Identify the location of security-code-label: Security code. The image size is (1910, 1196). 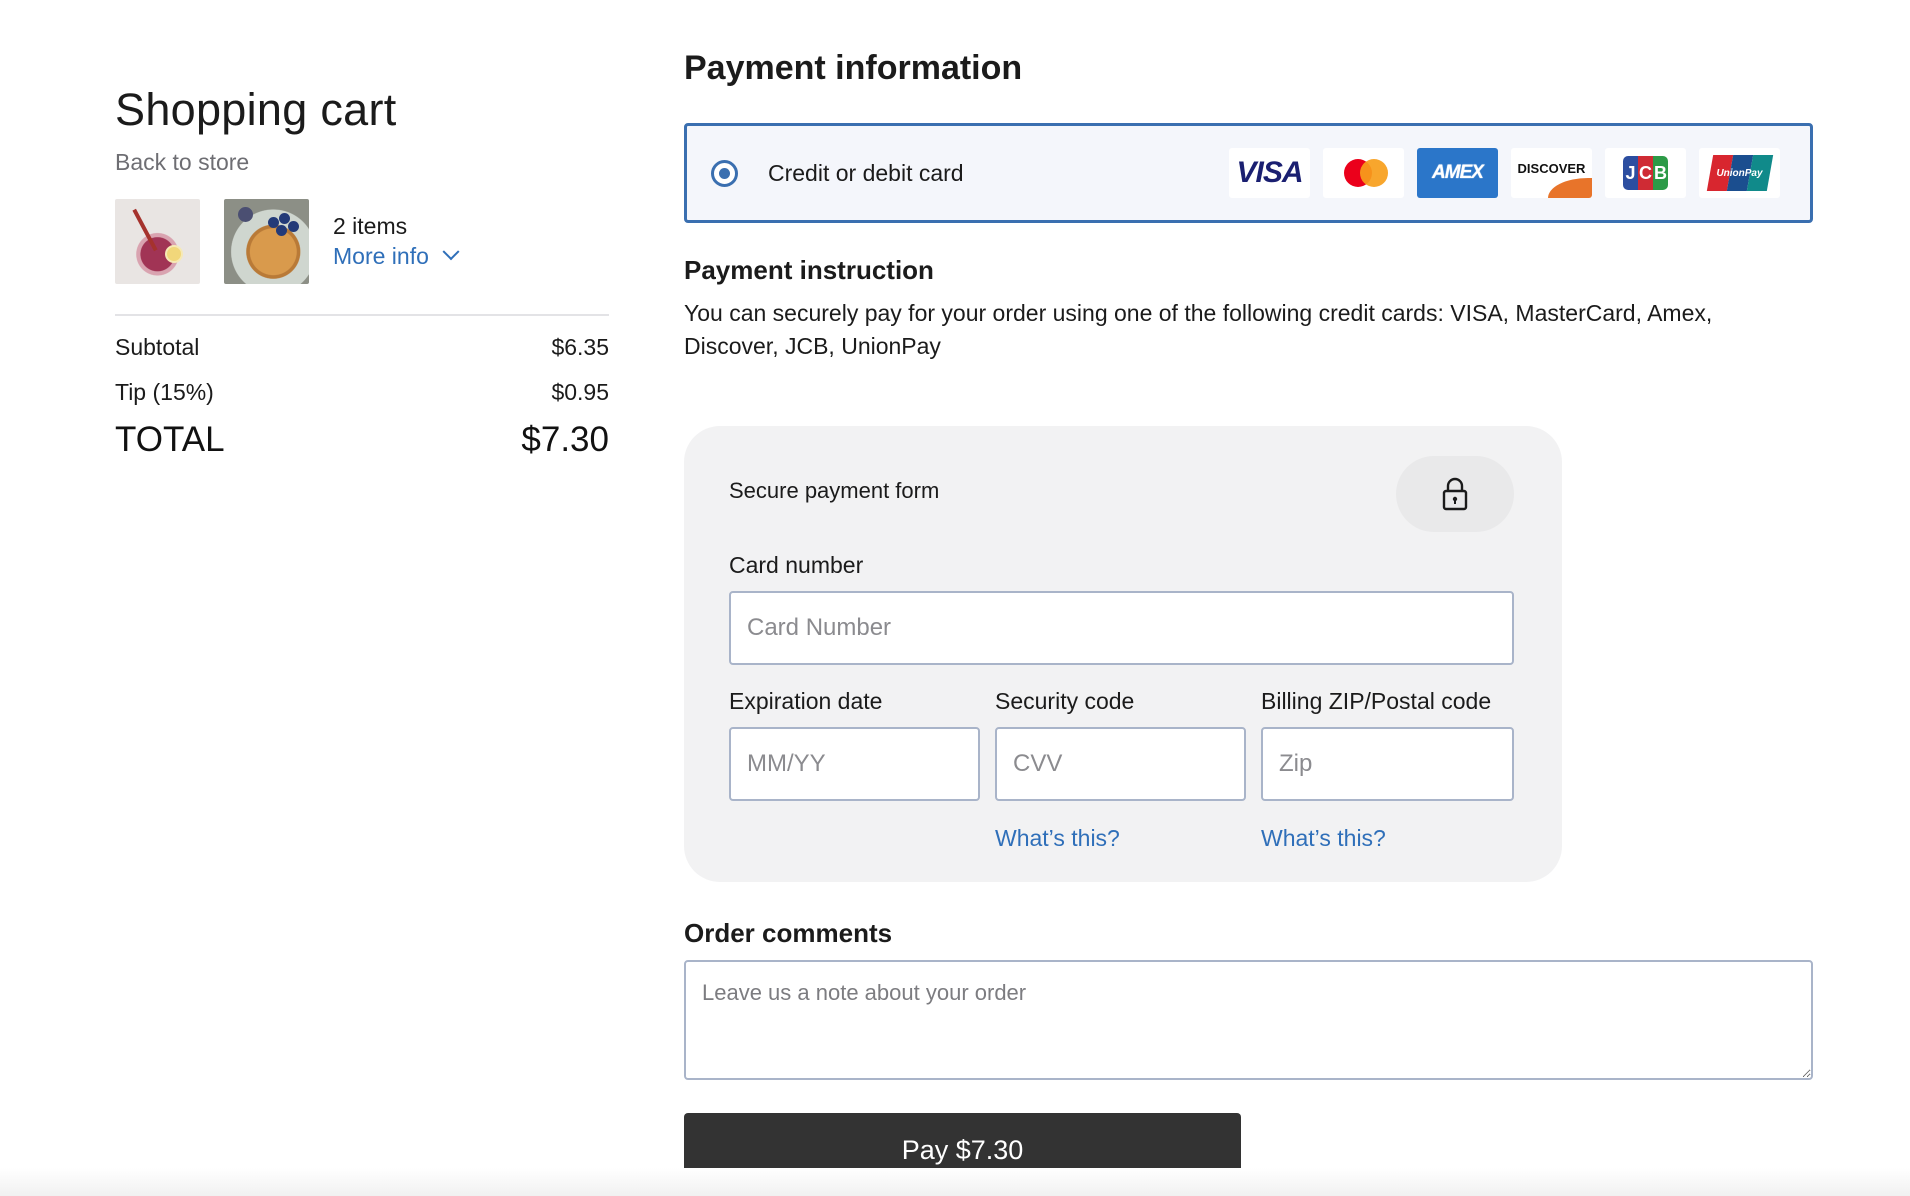
(1065, 701).